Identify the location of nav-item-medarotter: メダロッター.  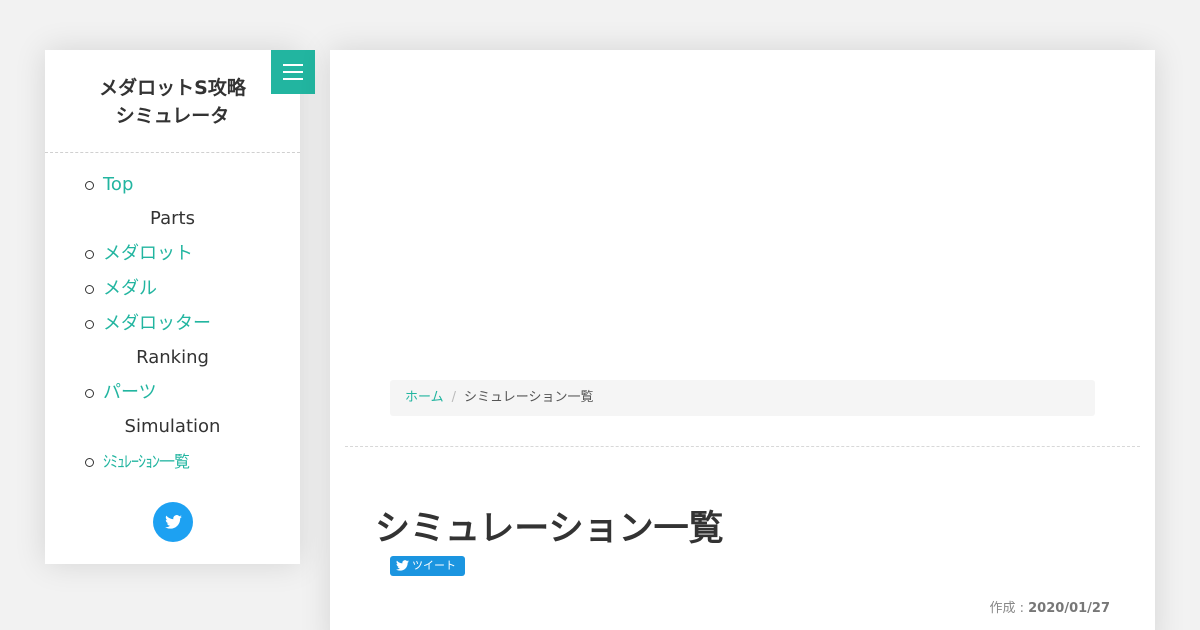
(192, 323).